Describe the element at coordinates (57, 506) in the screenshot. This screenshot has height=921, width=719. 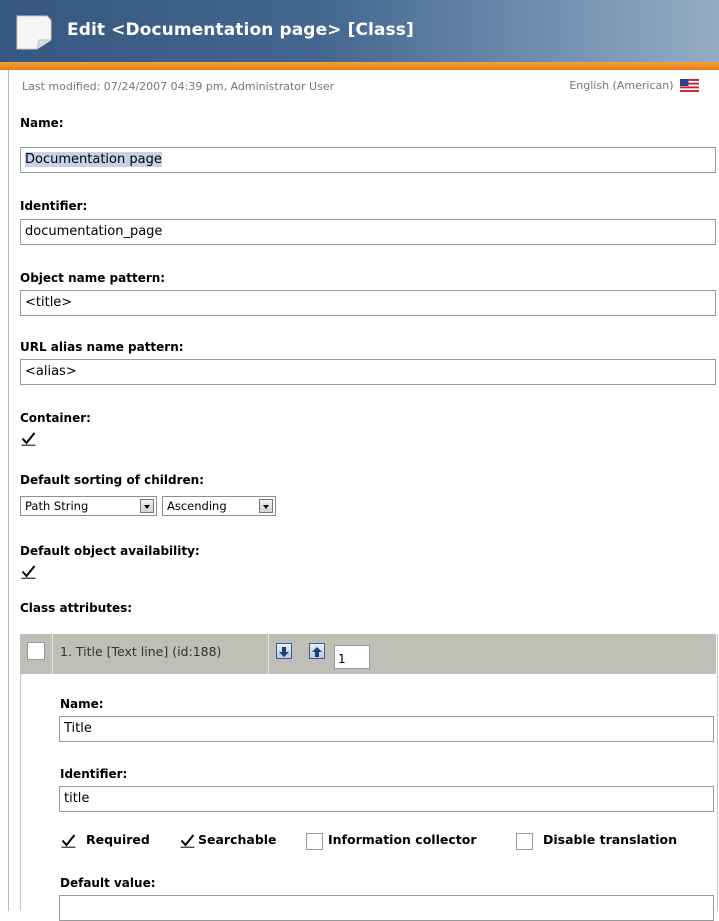
I see `sorting-field-value: Path String` at that location.